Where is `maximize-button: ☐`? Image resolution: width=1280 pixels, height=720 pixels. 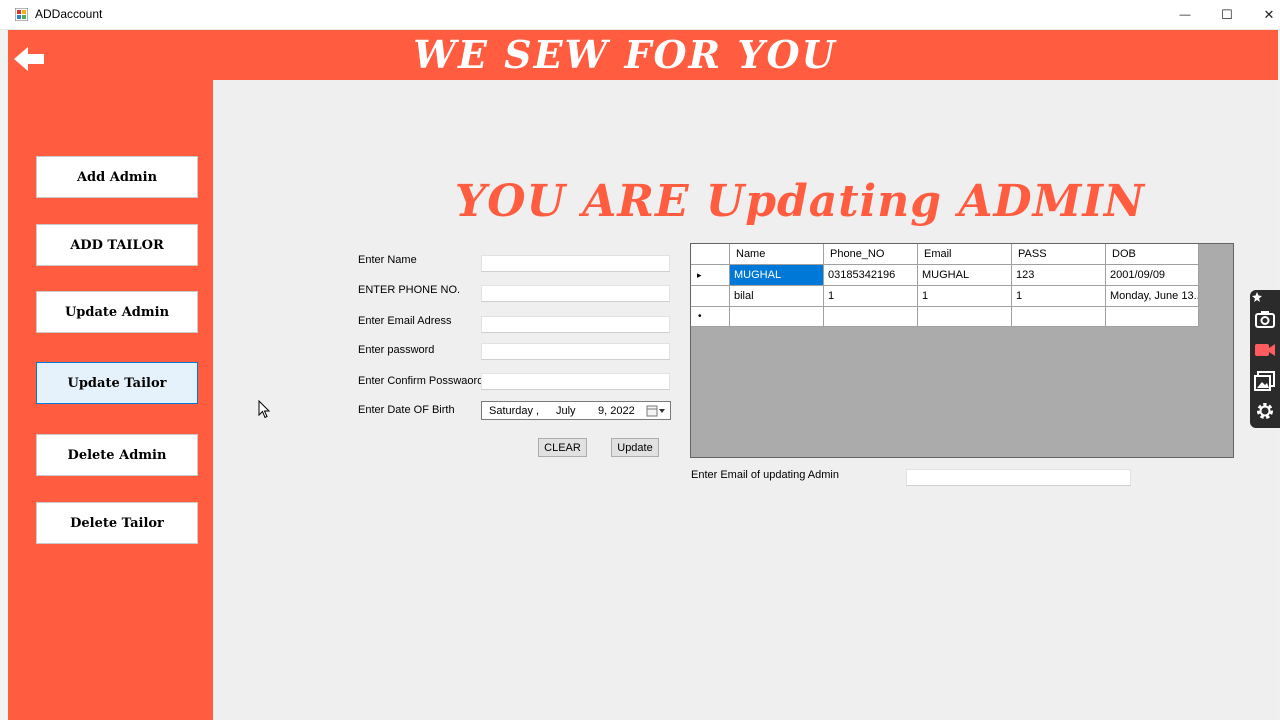
maximize-button: ☐ is located at coordinates (1227, 14).